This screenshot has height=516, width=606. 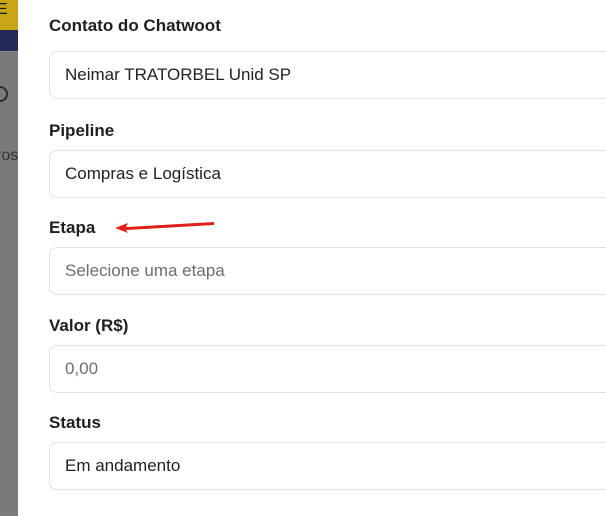 What do you see at coordinates (145, 270) in the screenshot?
I see `stage-placeholder: Selecione uma etapa` at bounding box center [145, 270].